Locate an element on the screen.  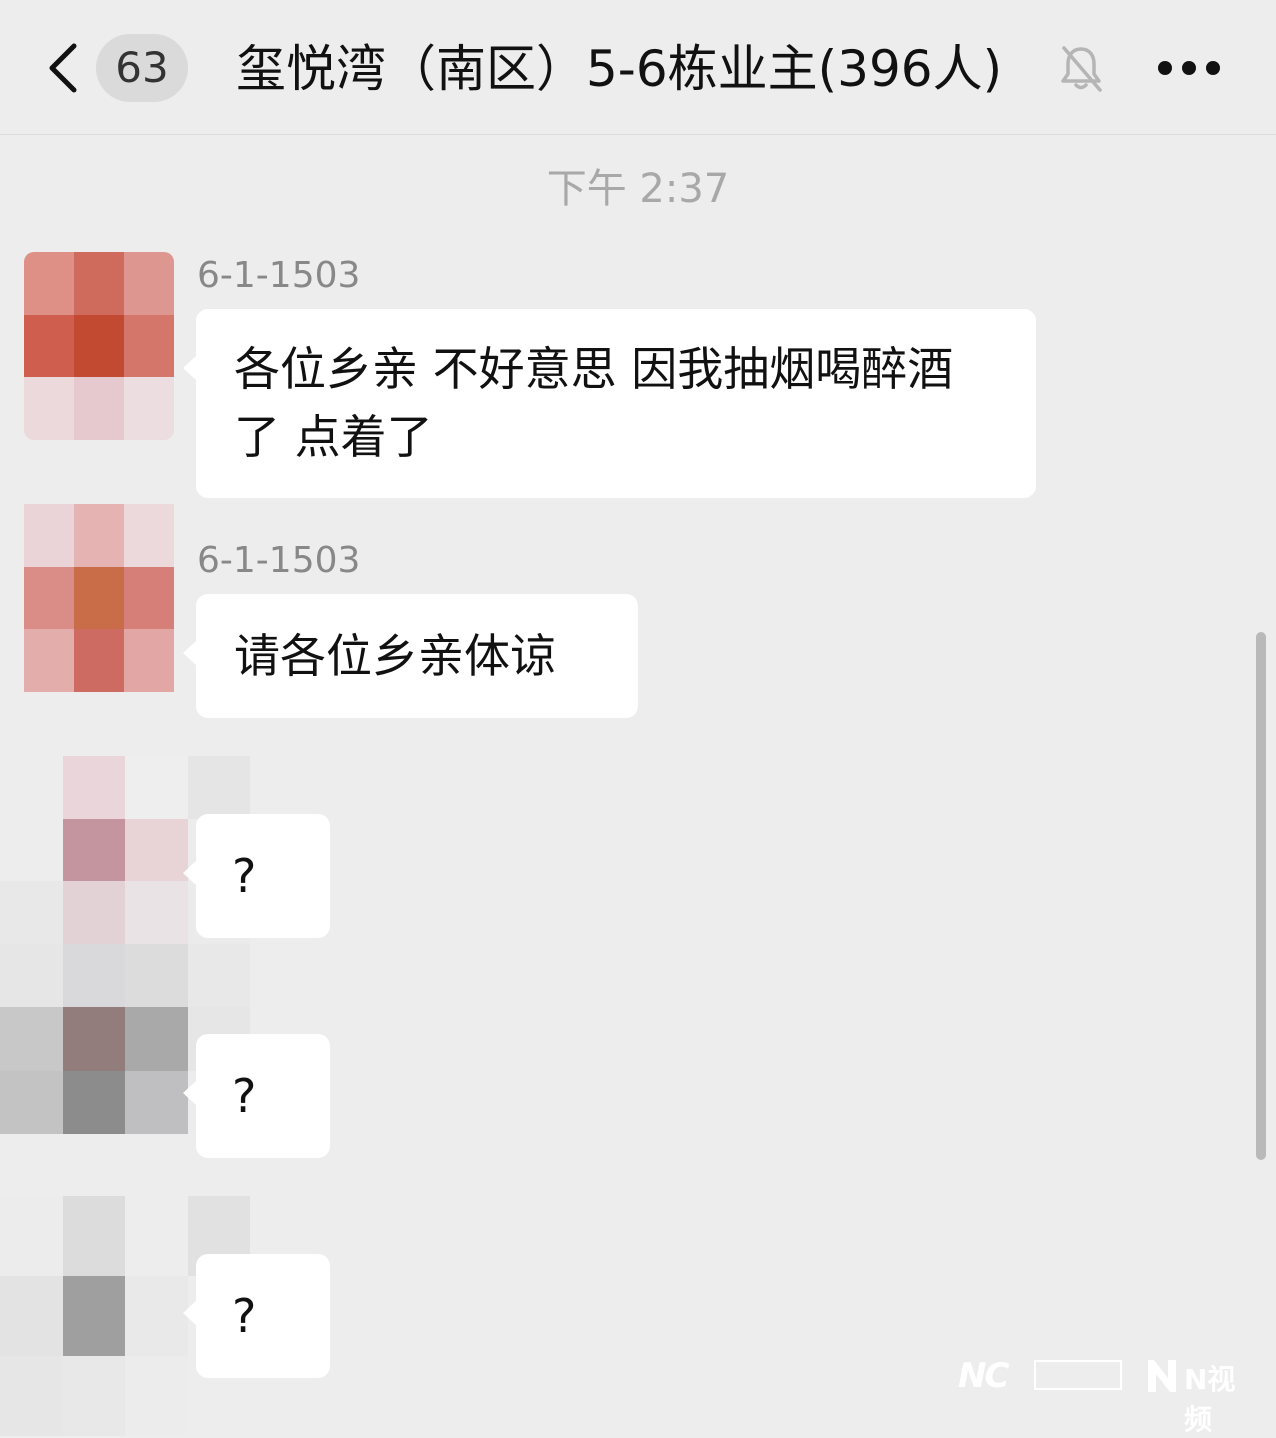
message-bubble: 各位乡亲 不好意思 因我抽烟喝醉酒了 点着了 is located at coordinates (609, 403).